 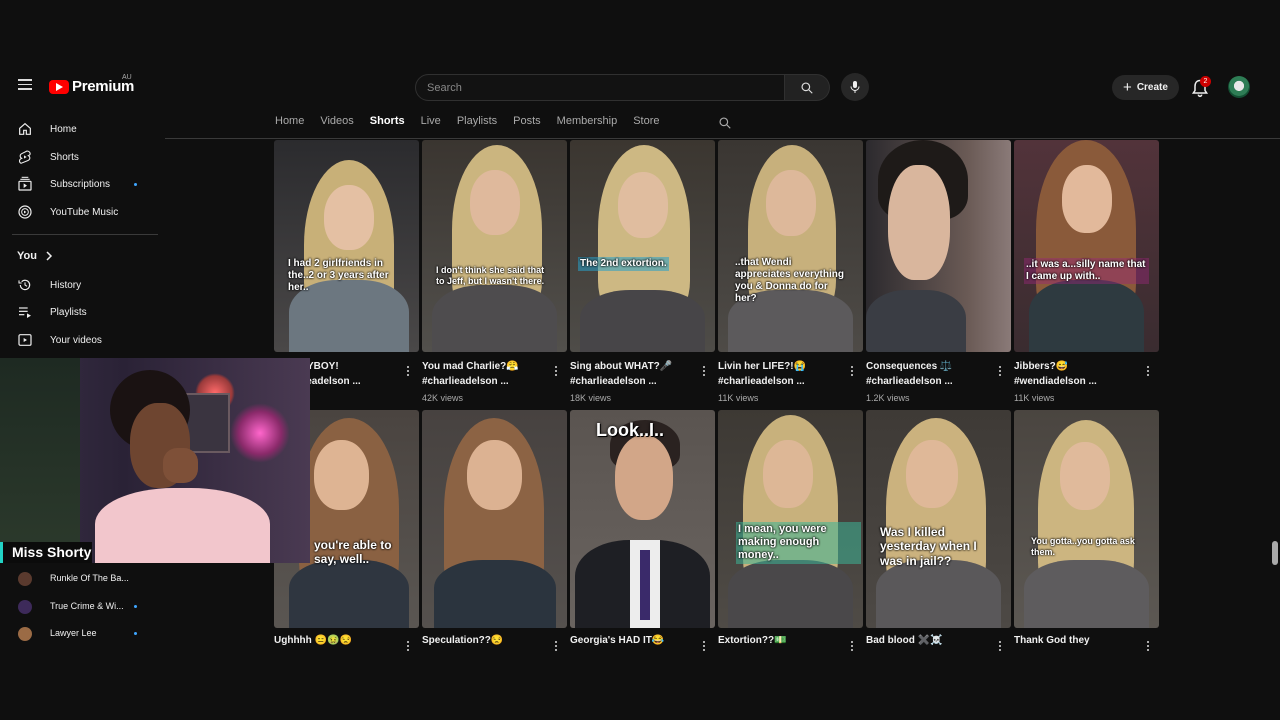 I want to click on notification-count-badge: 2, so click(x=1205, y=81).